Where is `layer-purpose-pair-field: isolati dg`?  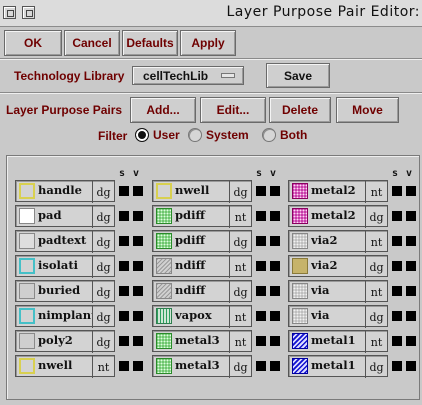
layer-purpose-pair-field: isolati dg is located at coordinates (65, 266).